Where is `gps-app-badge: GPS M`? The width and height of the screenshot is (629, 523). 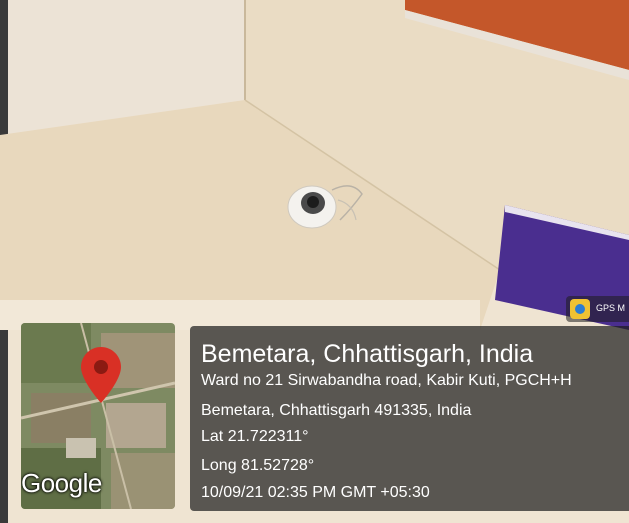 gps-app-badge: GPS M is located at coordinates (597, 309).